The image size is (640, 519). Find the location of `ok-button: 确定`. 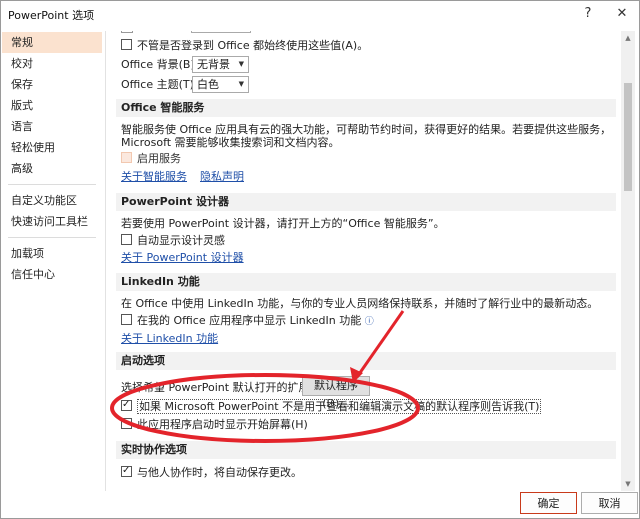

ok-button: 确定 is located at coordinates (548, 503).